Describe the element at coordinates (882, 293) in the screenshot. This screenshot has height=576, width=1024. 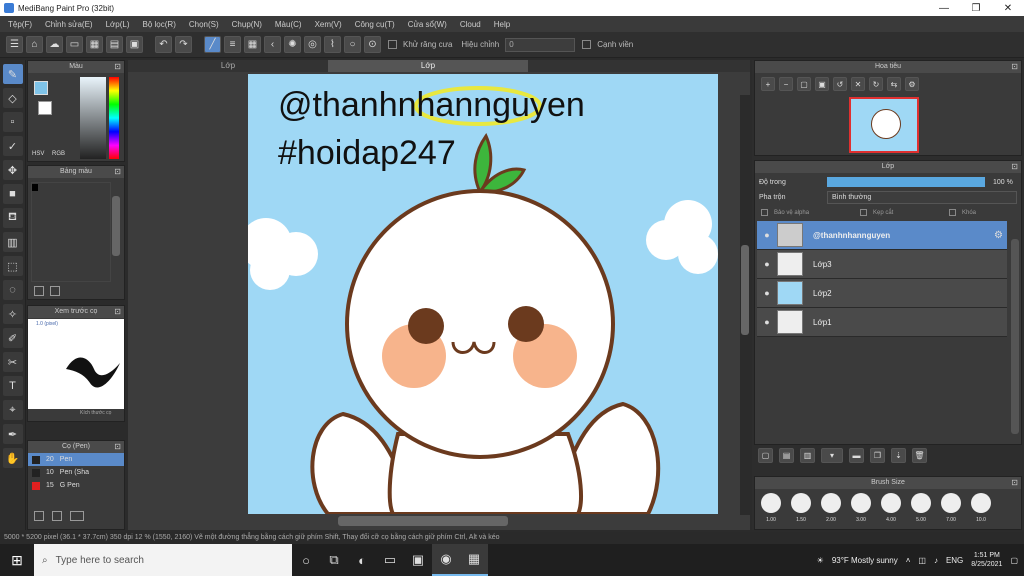
I see `layer-item: ● Lớp2` at that location.